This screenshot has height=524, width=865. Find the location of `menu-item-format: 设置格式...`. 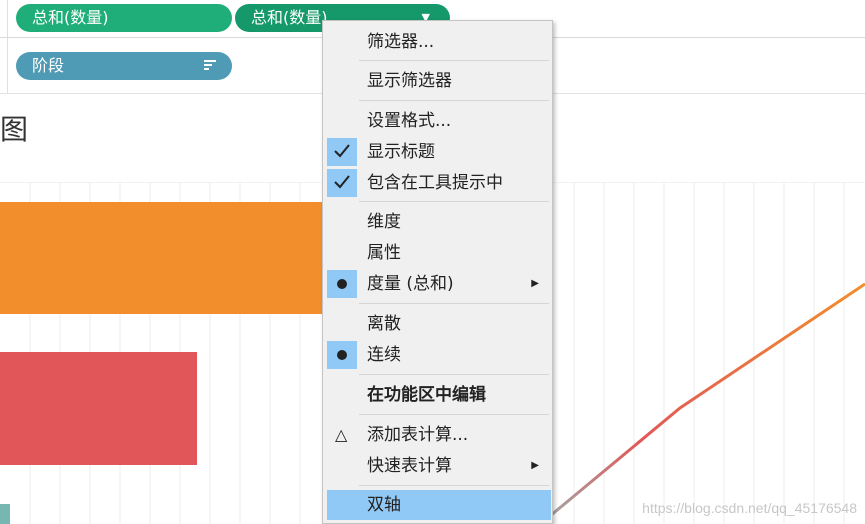

menu-item-format: 设置格式... is located at coordinates (439, 121).